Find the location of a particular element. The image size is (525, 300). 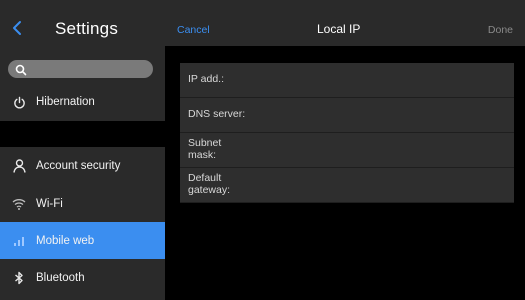

sidebar-item-mobile-web: Mobile web is located at coordinates (82, 241).